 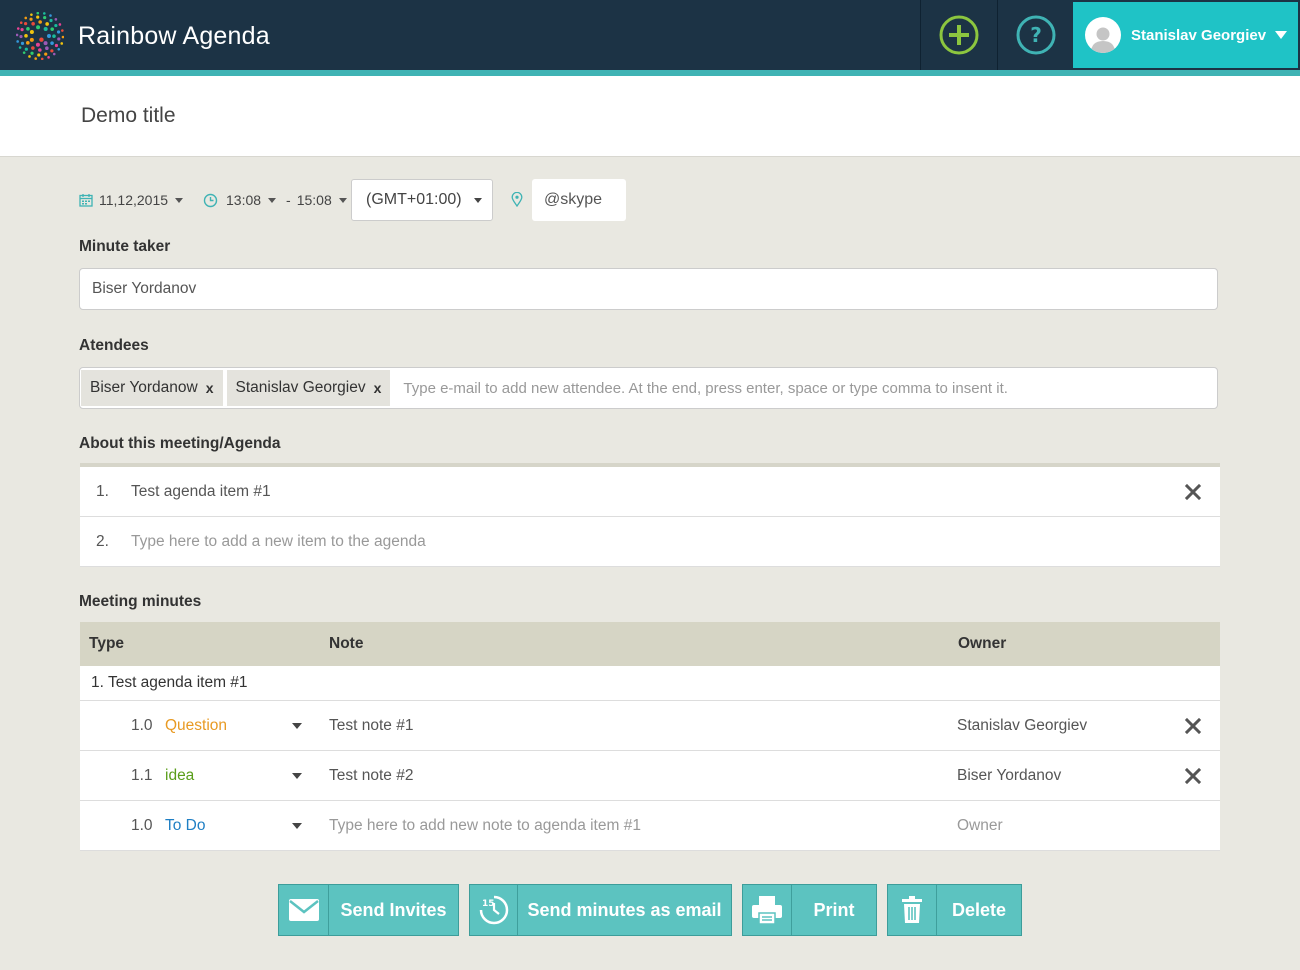 What do you see at coordinates (102, 541) in the screenshot?
I see `agenda-item-number: 2.` at bounding box center [102, 541].